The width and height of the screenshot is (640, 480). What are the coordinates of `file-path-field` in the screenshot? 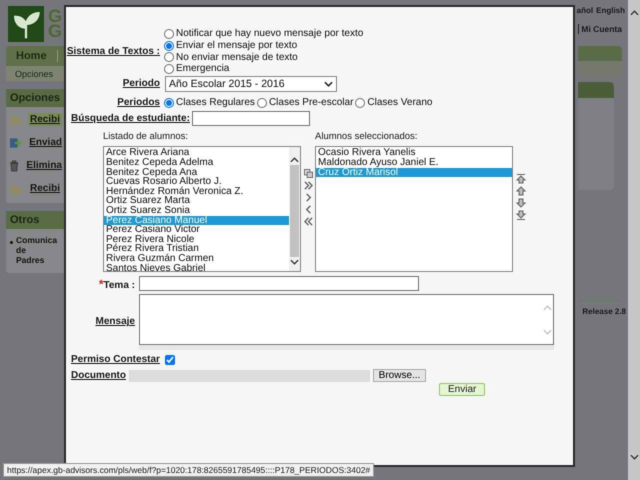 It's located at (249, 376).